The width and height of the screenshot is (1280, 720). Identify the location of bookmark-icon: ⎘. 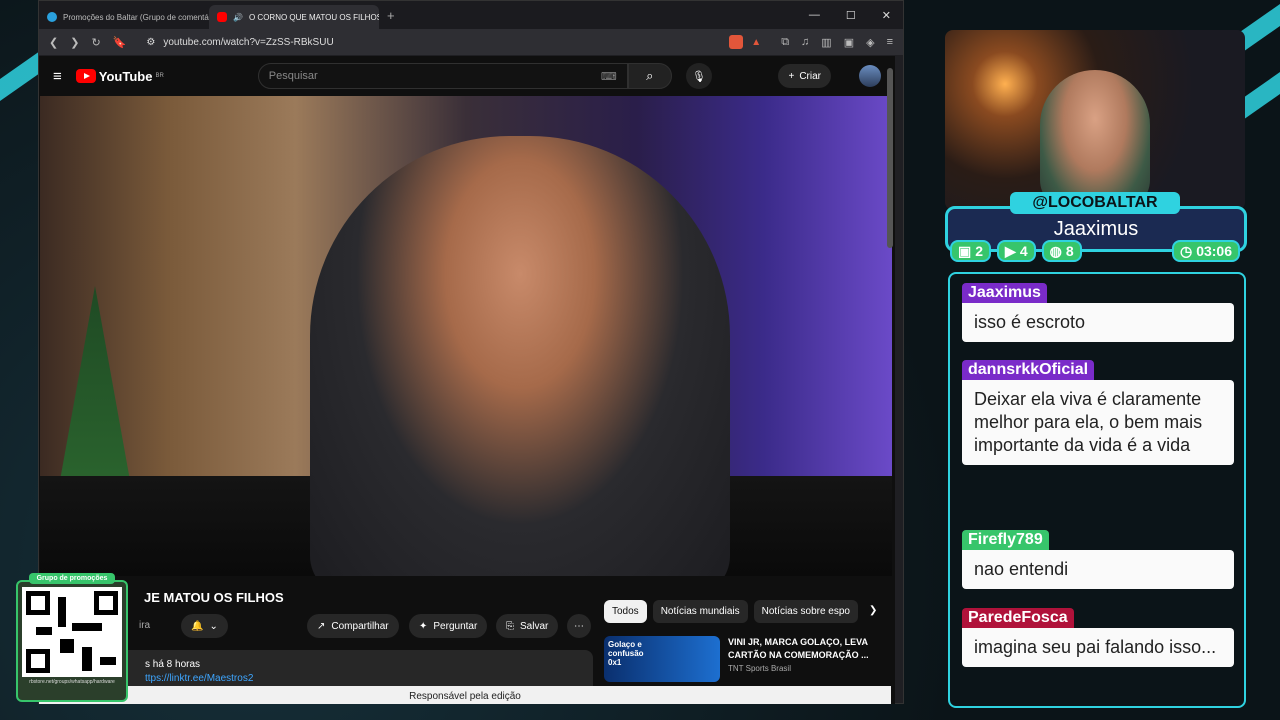
(510, 626).